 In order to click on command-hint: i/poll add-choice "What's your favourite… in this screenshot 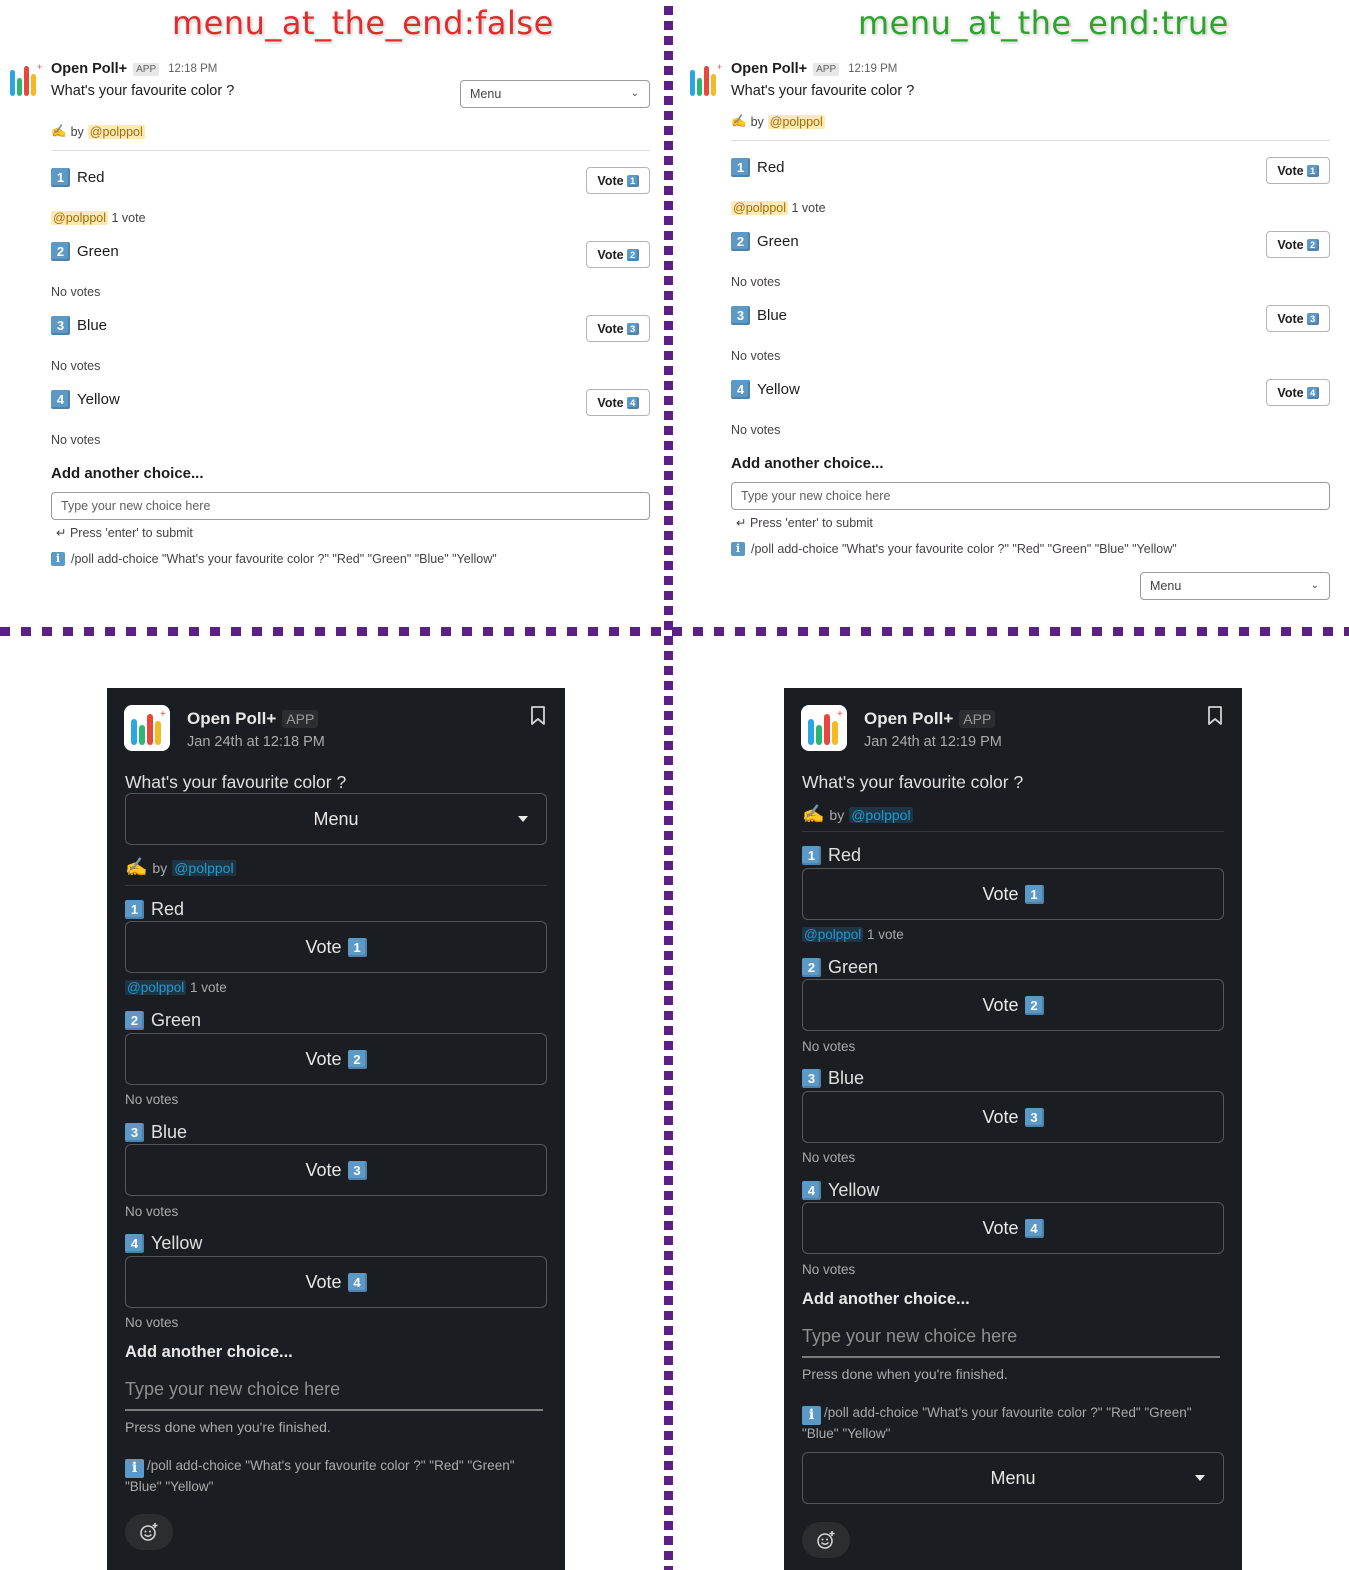, I will do `click(335, 1476)`.